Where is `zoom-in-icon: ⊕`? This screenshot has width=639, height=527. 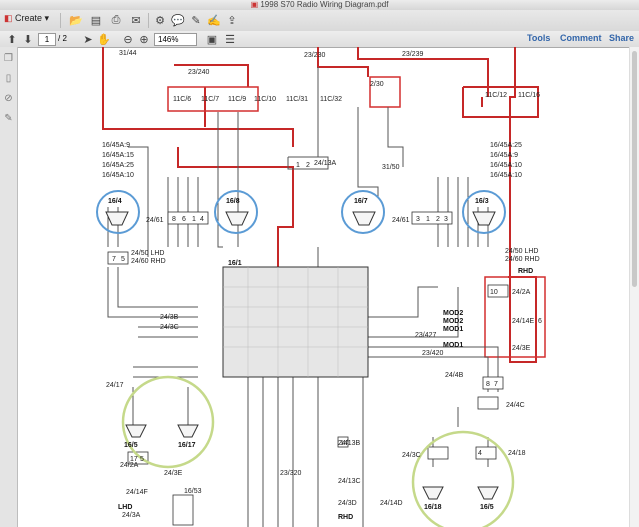 zoom-in-icon: ⊕ is located at coordinates (144, 39).